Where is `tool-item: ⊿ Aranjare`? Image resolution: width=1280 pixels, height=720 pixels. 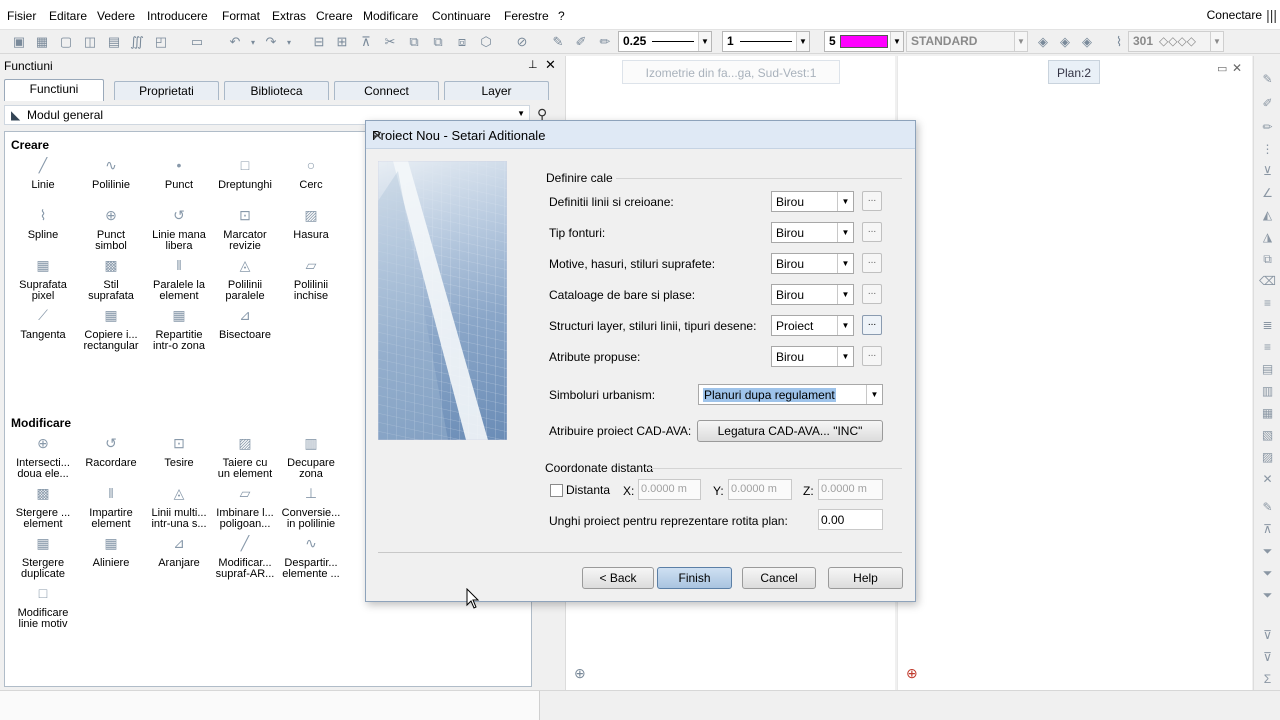 tool-item: ⊿ Aranjare is located at coordinates (179, 551).